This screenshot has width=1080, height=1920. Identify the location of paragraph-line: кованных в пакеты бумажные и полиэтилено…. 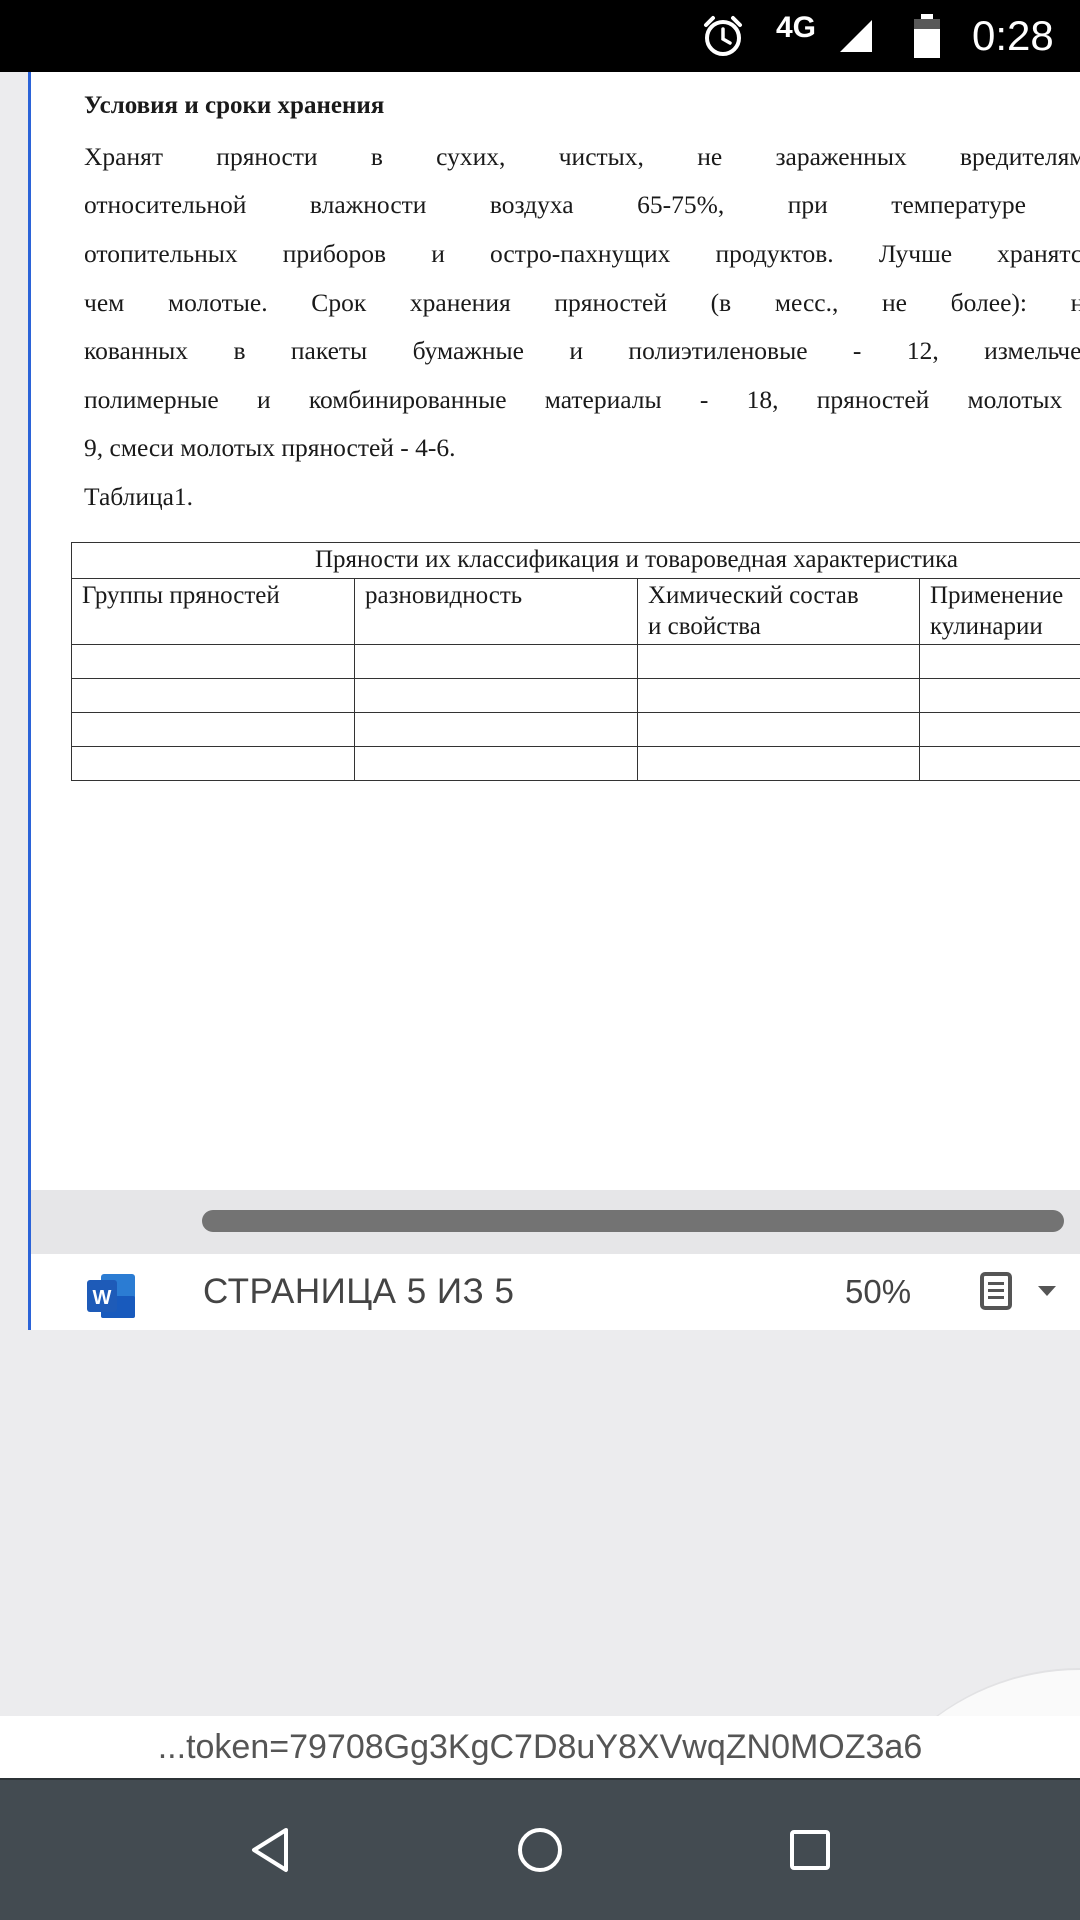
(582, 350).